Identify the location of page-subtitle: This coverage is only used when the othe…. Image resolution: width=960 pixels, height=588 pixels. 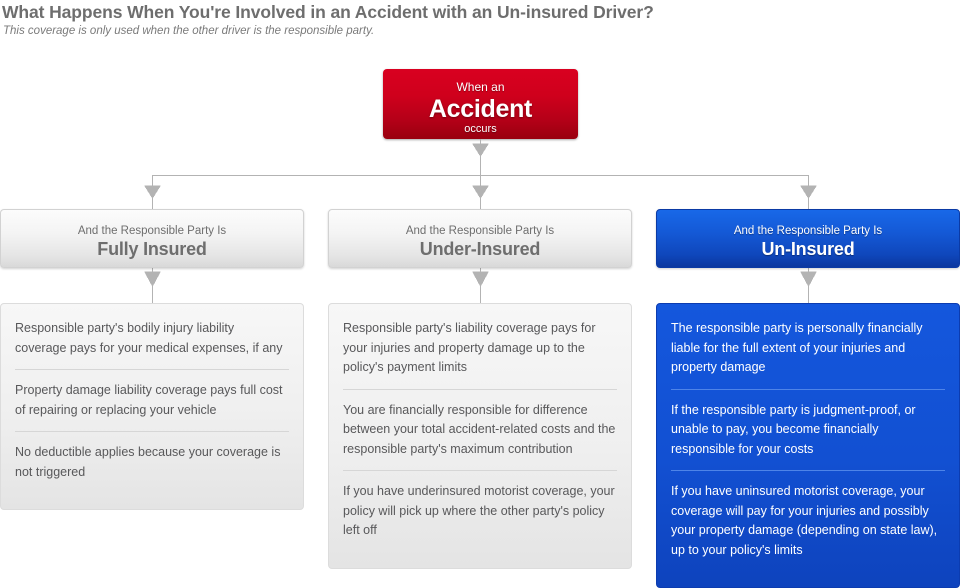
(189, 31).